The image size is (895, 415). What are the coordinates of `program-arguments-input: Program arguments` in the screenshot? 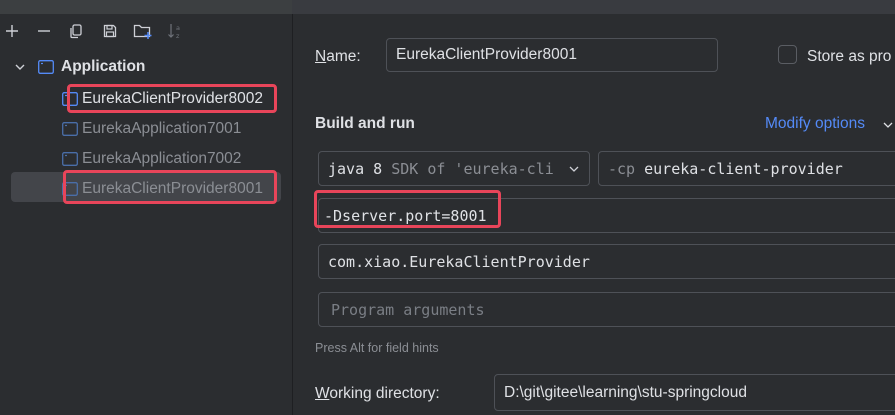 It's located at (606, 309).